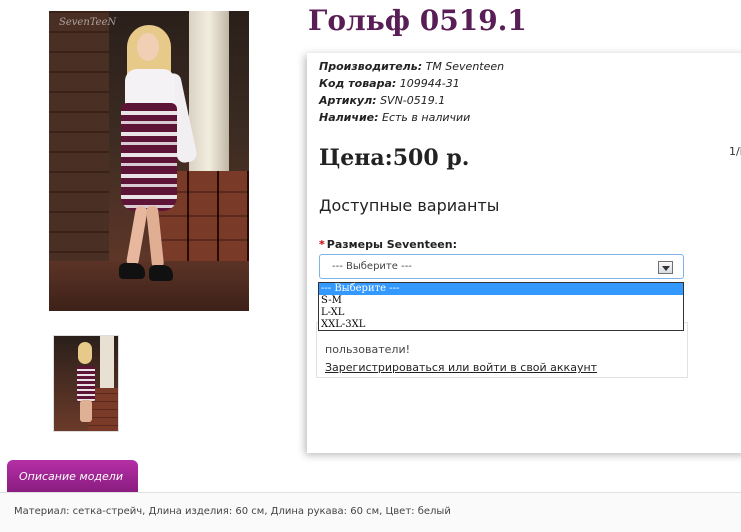  I want to click on chevron-down-icon, so click(665, 267).